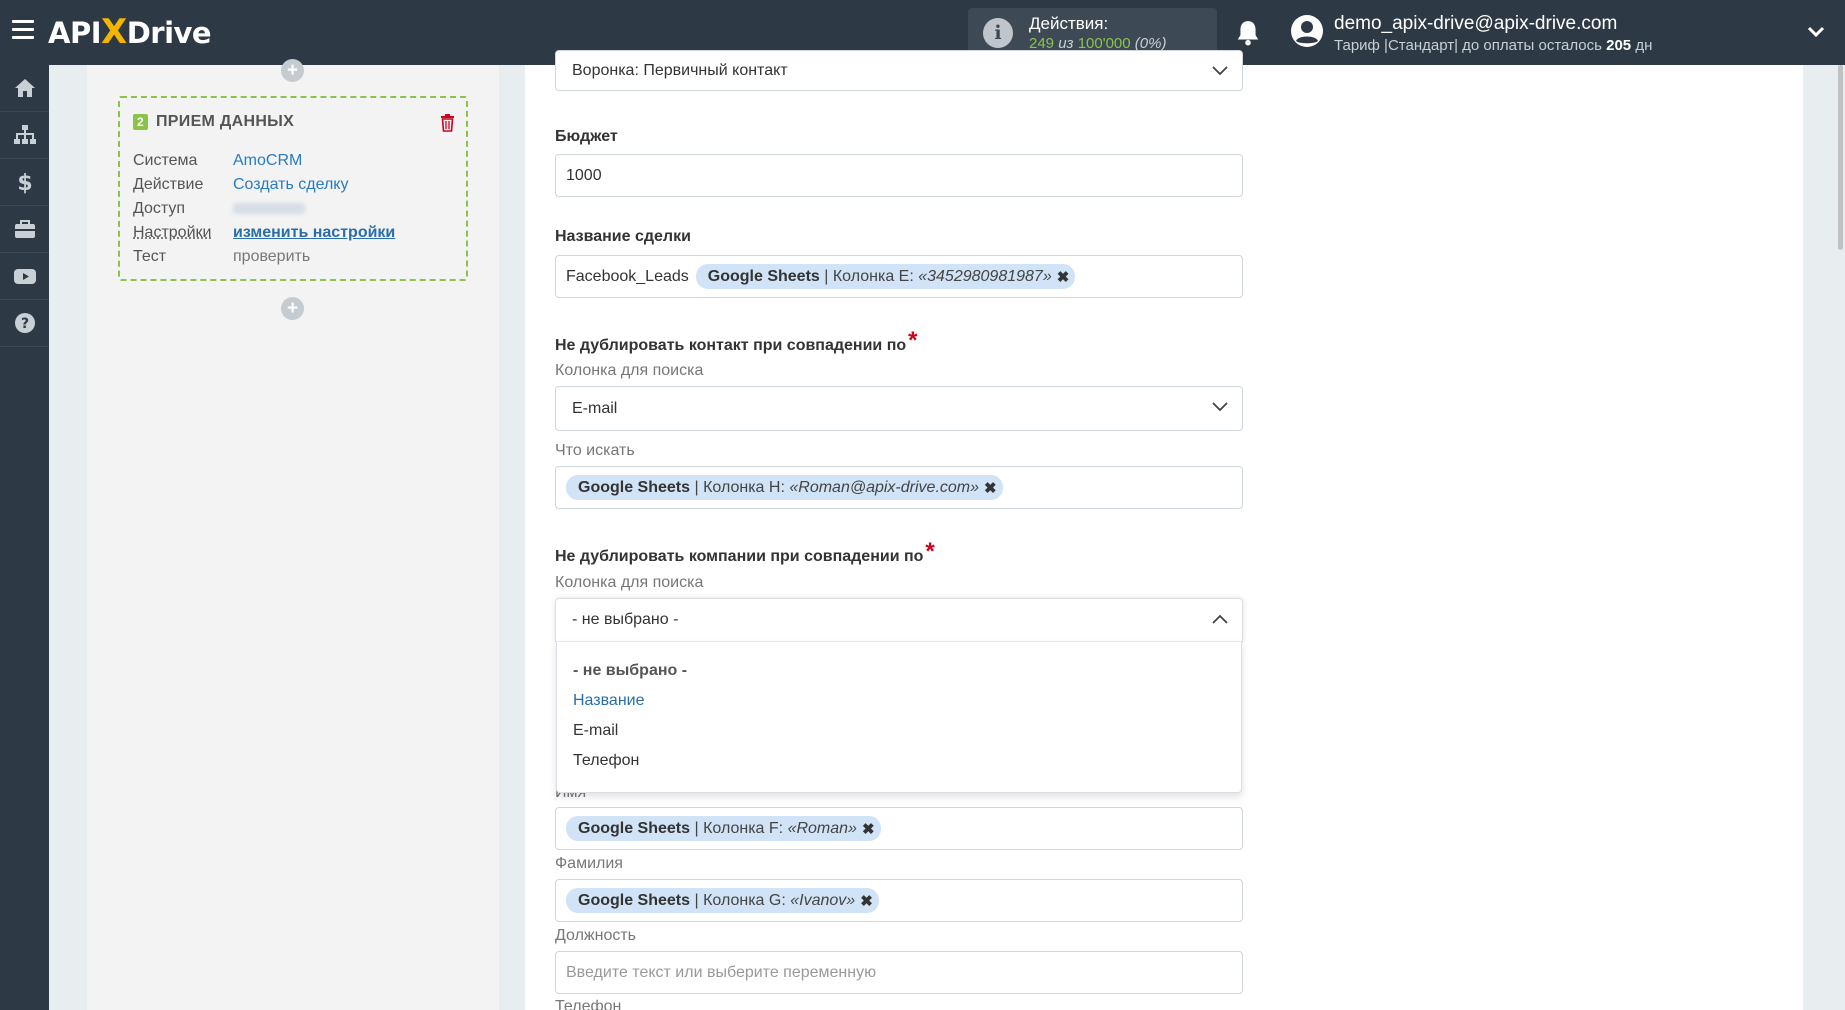 This screenshot has width=1845, height=1010. Describe the element at coordinates (595, 450) in the screenshot. I see `what-search-label: Что искать` at that location.